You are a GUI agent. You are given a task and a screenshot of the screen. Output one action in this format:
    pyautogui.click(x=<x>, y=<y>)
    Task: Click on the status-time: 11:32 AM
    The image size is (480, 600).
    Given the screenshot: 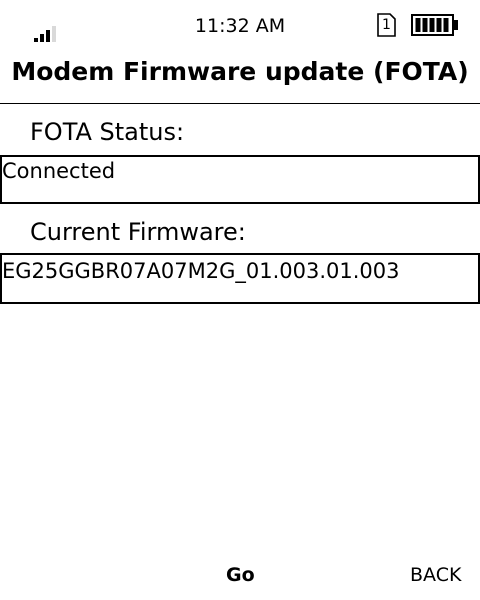 What is the action you would take?
    pyautogui.click(x=240, y=26)
    